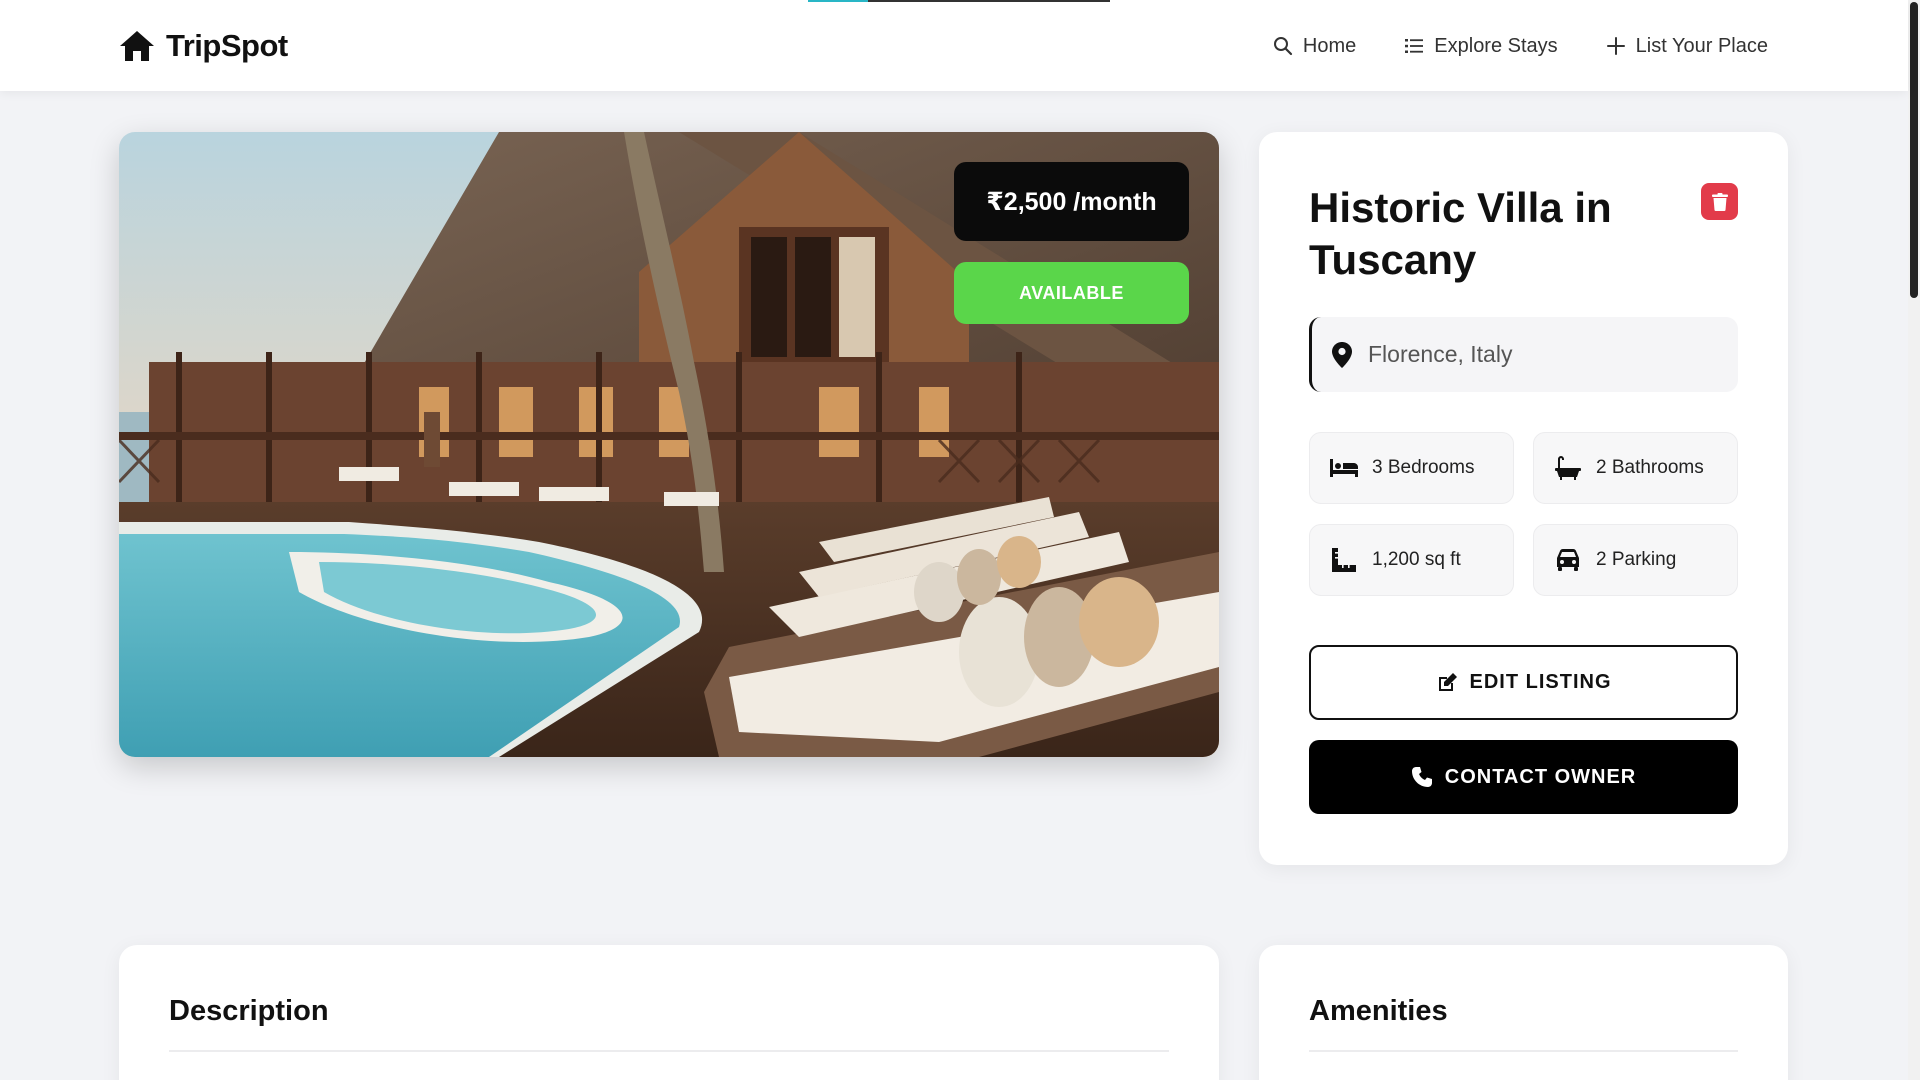 The width and height of the screenshot is (1920, 1080). Describe the element at coordinates (1460, 233) in the screenshot. I see `listing-title: Historic Villa in Tuscany` at that location.